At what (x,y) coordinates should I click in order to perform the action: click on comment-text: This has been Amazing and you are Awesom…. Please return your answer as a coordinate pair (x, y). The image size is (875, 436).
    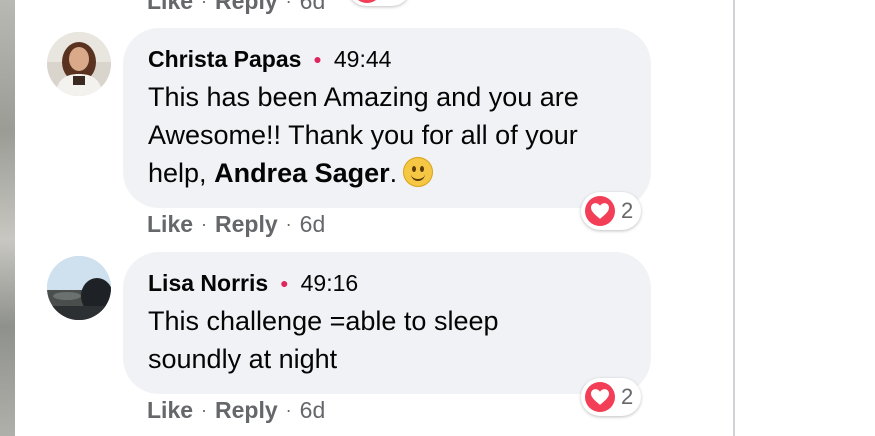
    Looking at the image, I should click on (386, 135).